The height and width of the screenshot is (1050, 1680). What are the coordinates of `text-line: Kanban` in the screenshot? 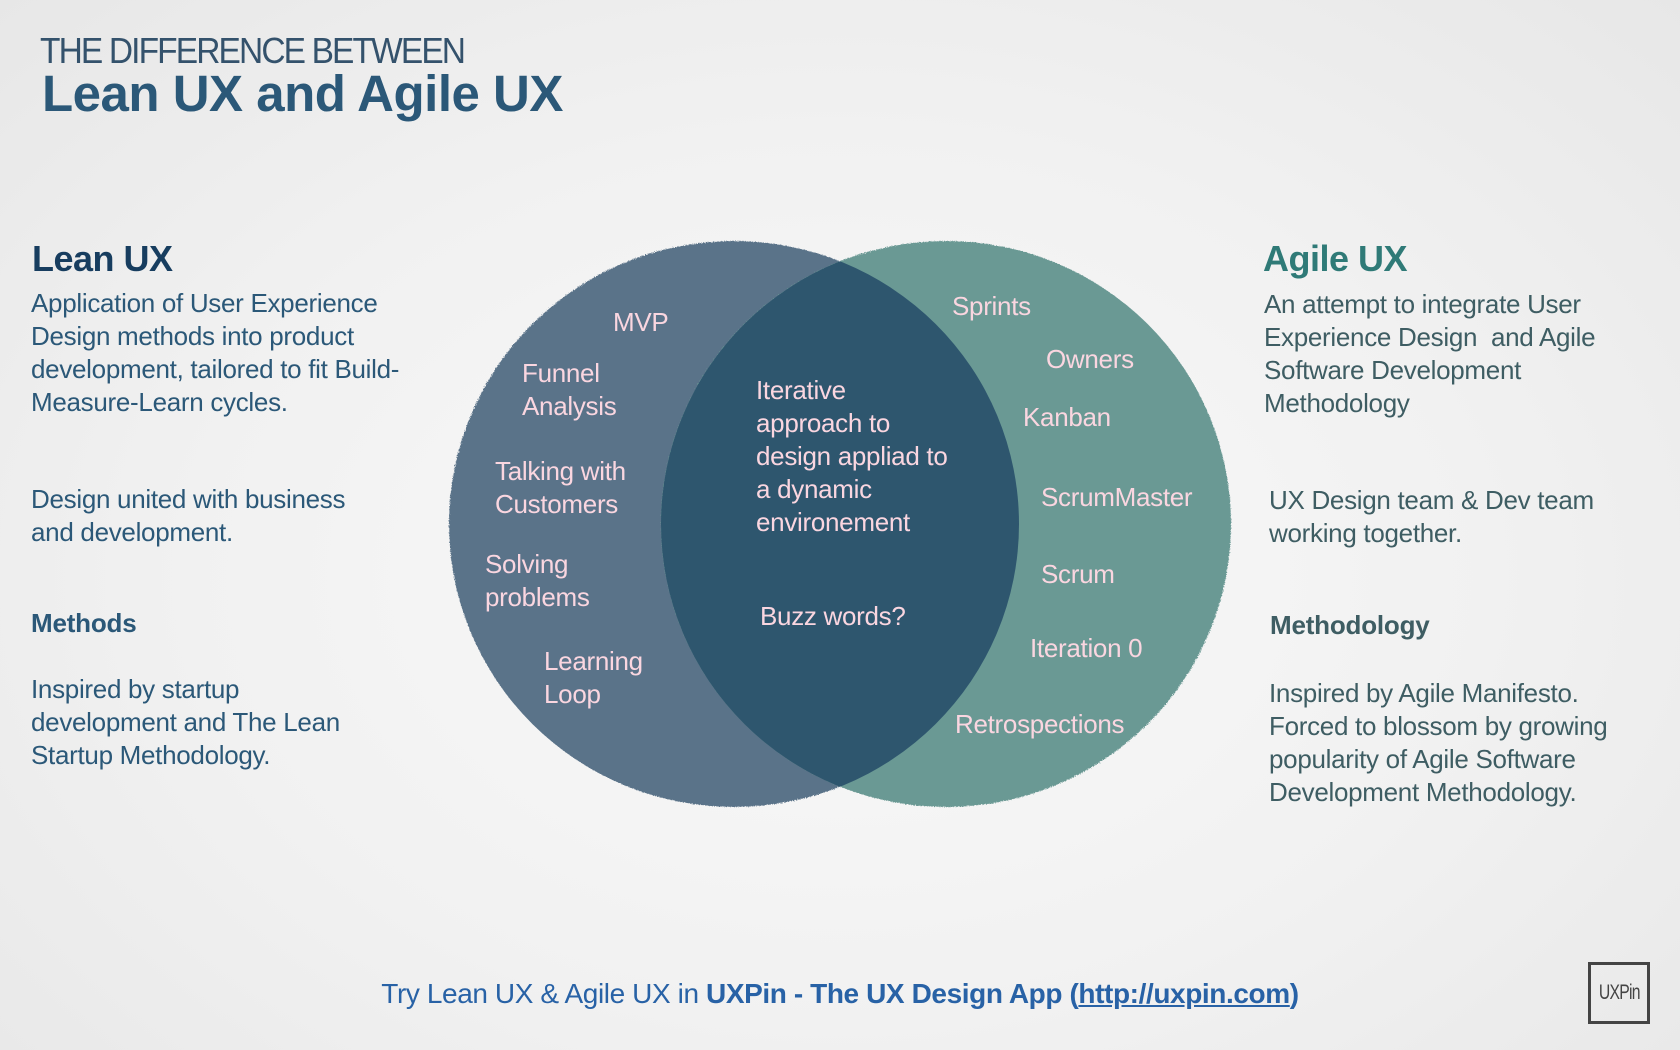 It's located at (1067, 417).